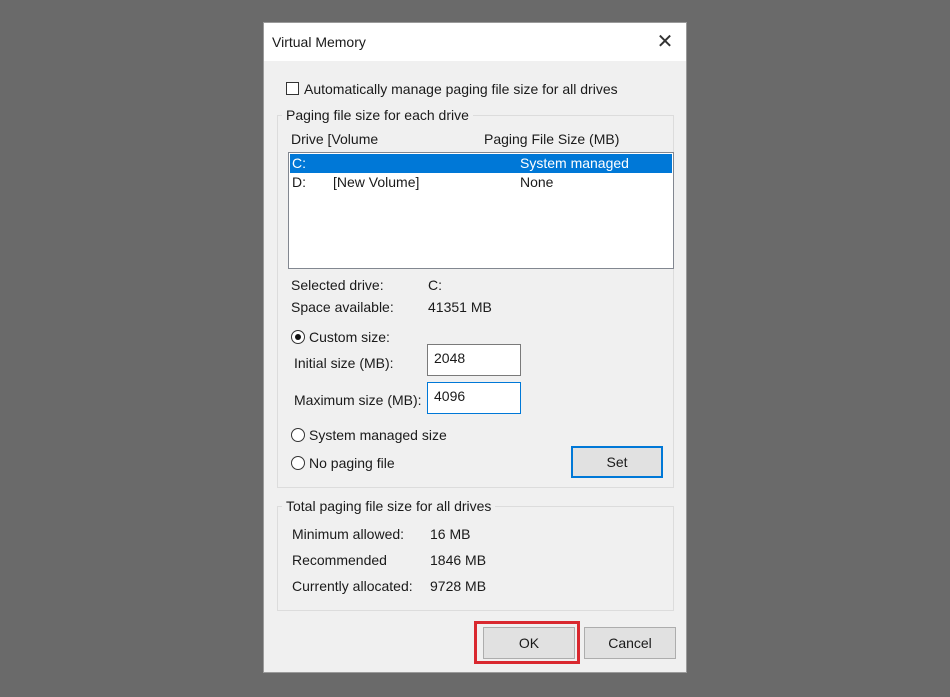 Image resolution: width=950 pixels, height=697 pixels. What do you see at coordinates (298, 337) in the screenshot?
I see `custom-size-radio` at bounding box center [298, 337].